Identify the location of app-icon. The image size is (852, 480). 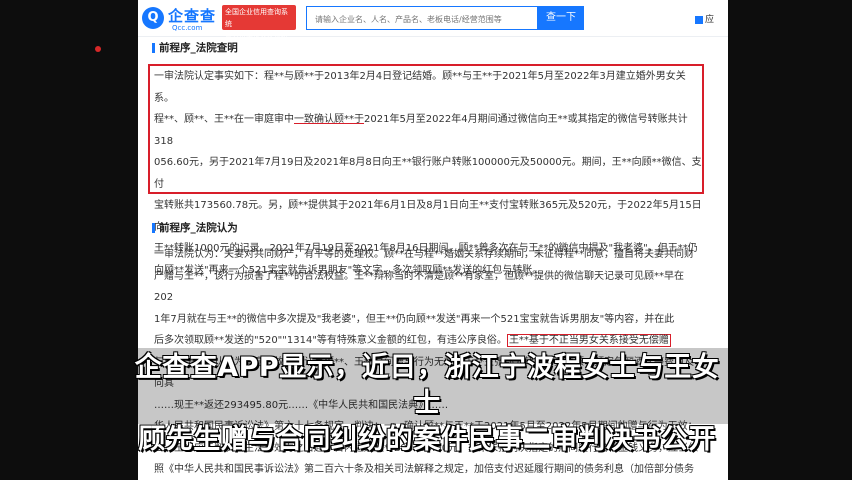
(698, 19).